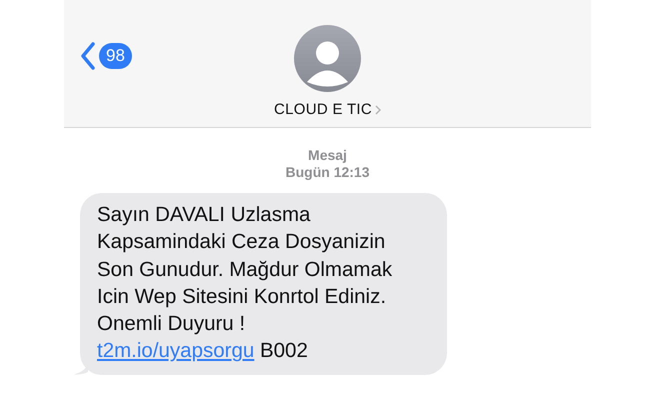  What do you see at coordinates (378, 109) in the screenshot?
I see `chevron-icon` at bounding box center [378, 109].